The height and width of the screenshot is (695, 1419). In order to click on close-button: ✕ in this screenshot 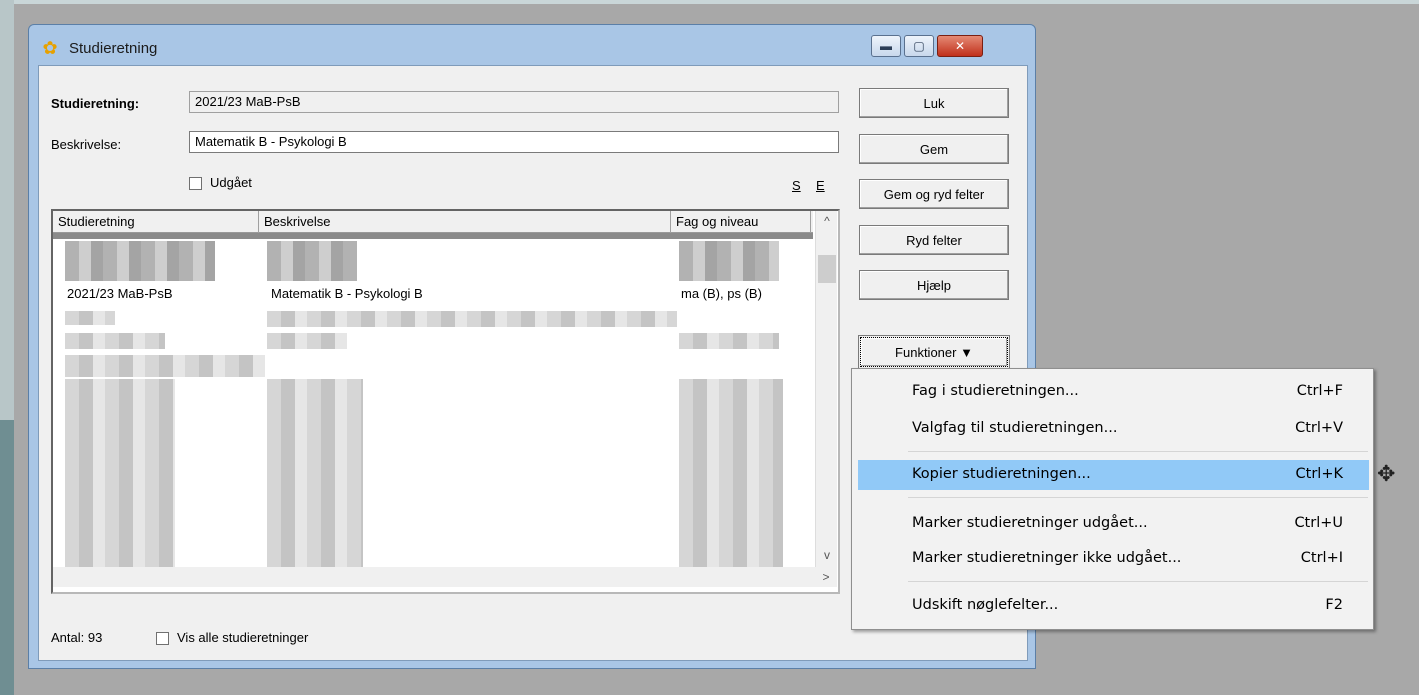, I will do `click(960, 46)`.